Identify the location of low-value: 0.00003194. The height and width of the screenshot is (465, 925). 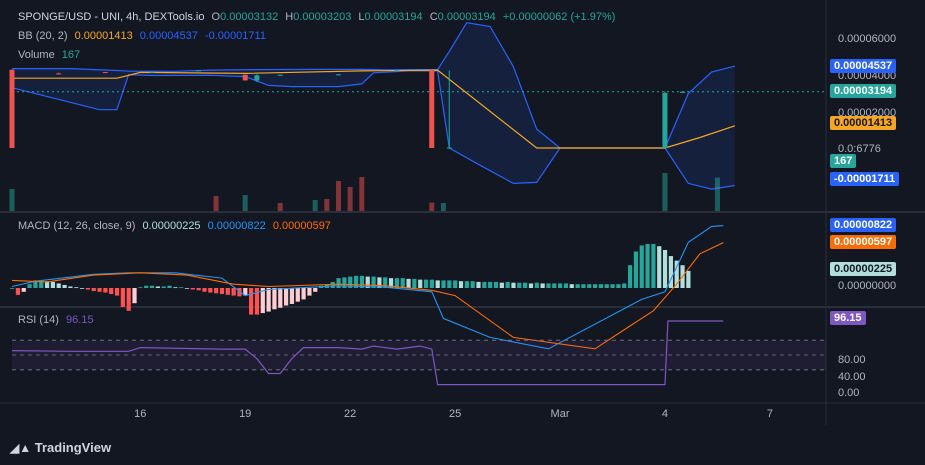
(393, 17).